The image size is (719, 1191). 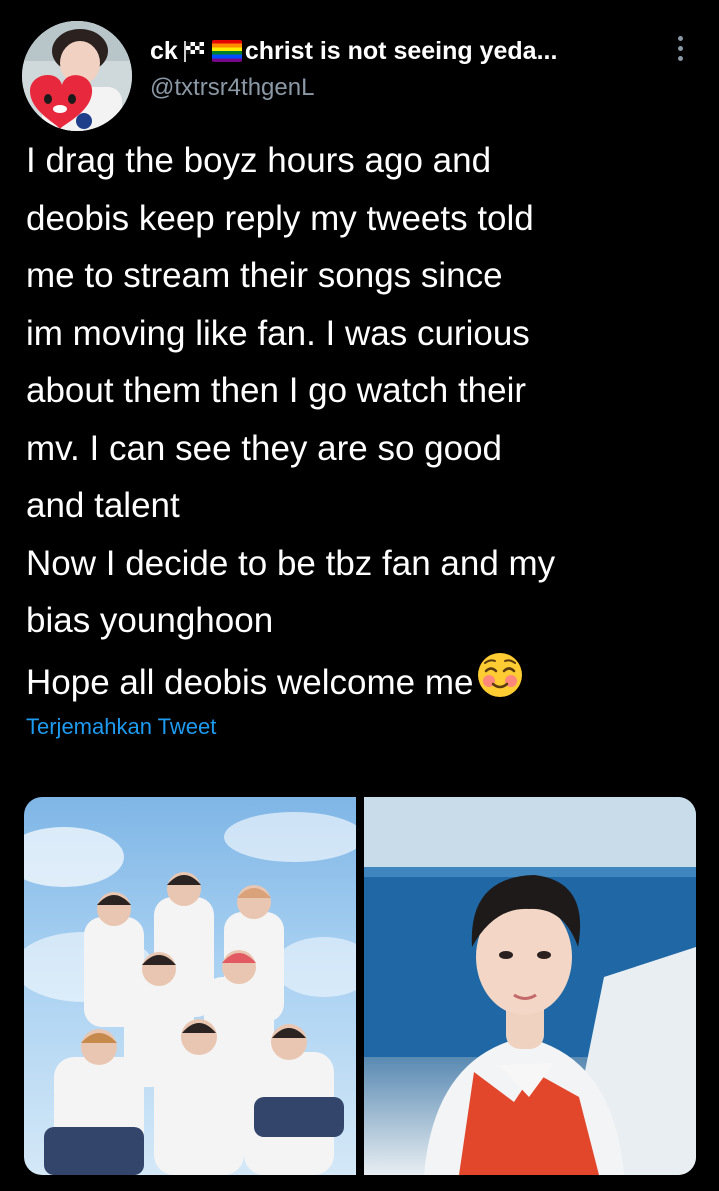 I want to click on tweet-text-line: about them then I go watch their, so click(x=276, y=390).